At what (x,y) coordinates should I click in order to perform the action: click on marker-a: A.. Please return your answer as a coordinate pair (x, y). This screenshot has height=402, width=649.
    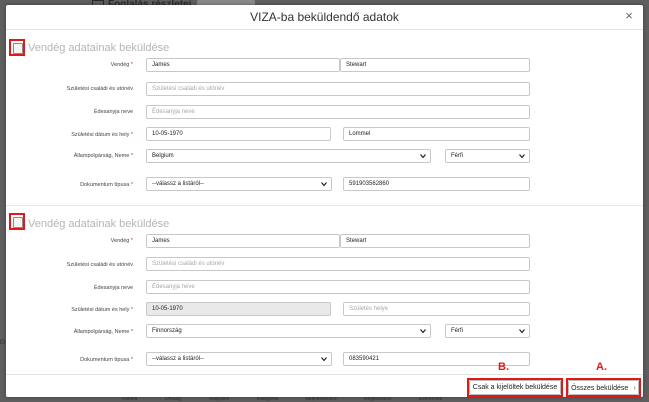
    Looking at the image, I should click on (601, 367).